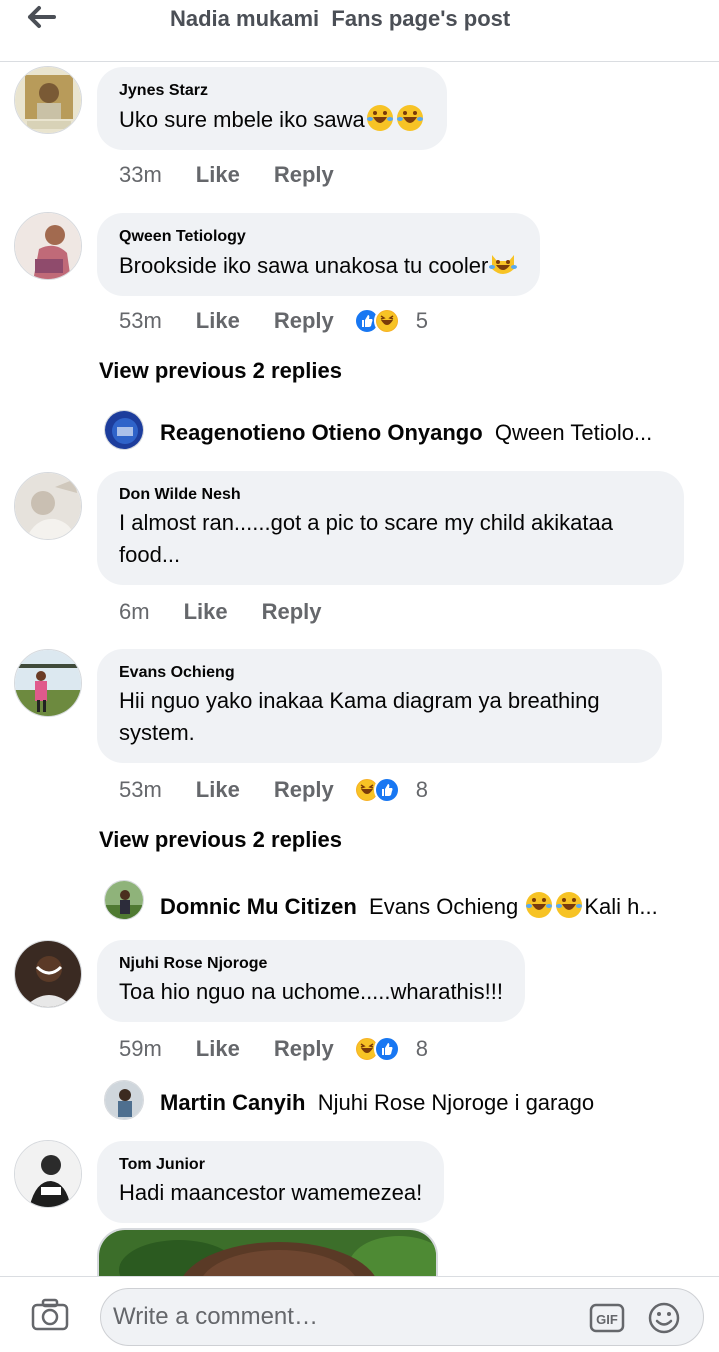 This screenshot has height=1352, width=719. Describe the element at coordinates (421, 320) in the screenshot. I see `reaction-count: 5` at that location.